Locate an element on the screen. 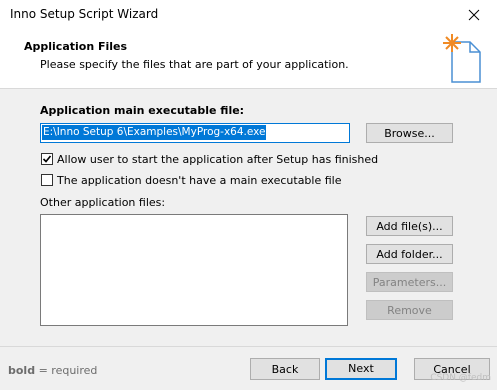 The width and height of the screenshot is (497, 390). close-icon is located at coordinates (474, 15).